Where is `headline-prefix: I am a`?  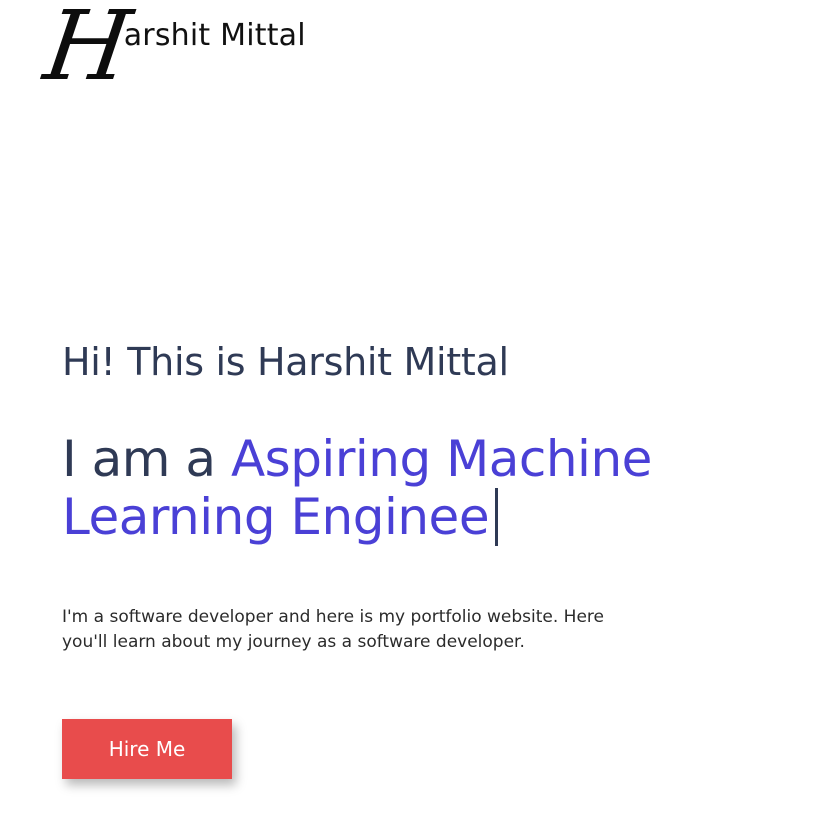
headline-prefix: I am a is located at coordinates (139, 459).